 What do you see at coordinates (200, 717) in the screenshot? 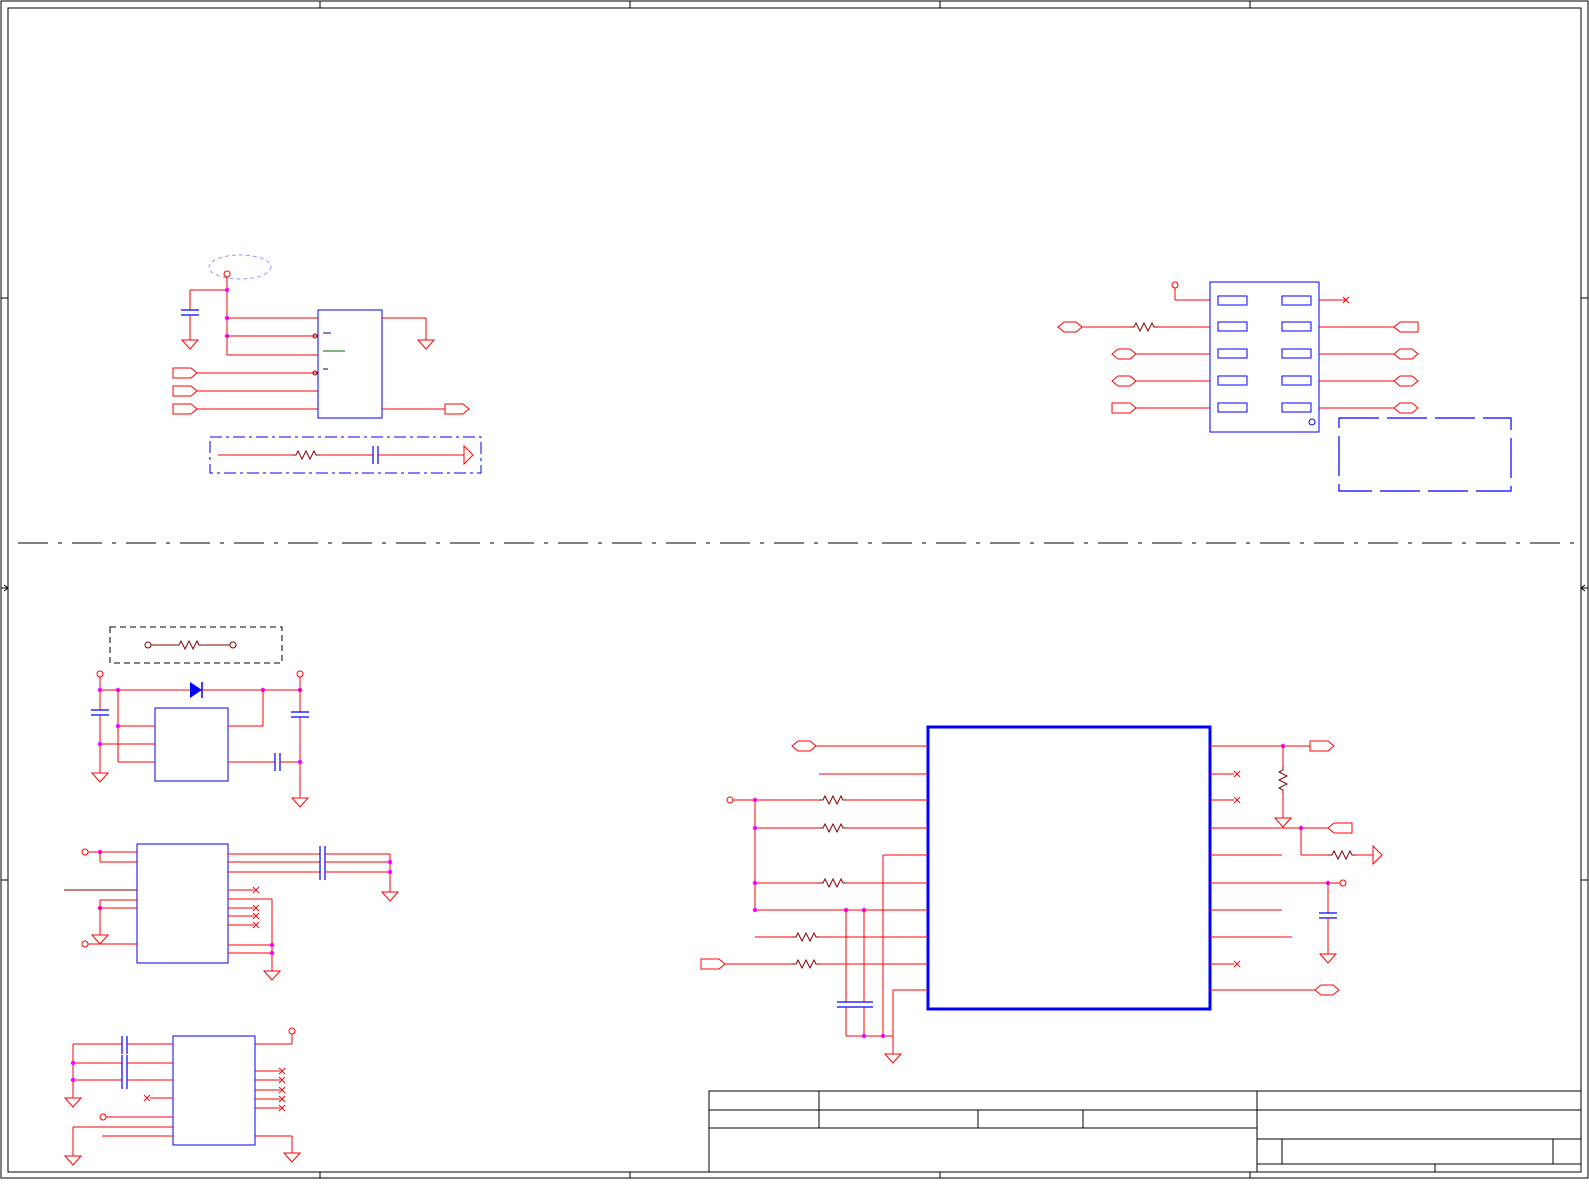
I see `regulator-circuit` at bounding box center [200, 717].